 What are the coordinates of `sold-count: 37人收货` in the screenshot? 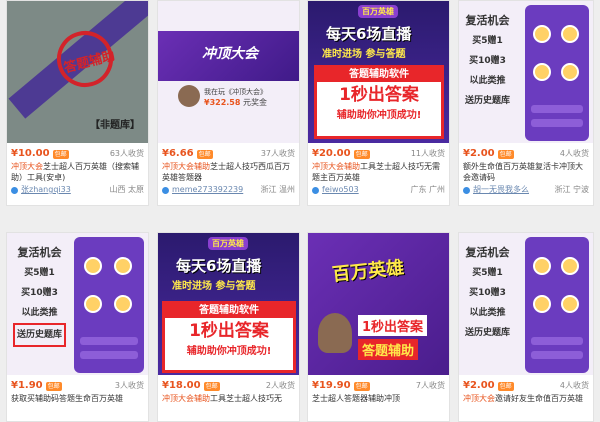 It's located at (277, 153).